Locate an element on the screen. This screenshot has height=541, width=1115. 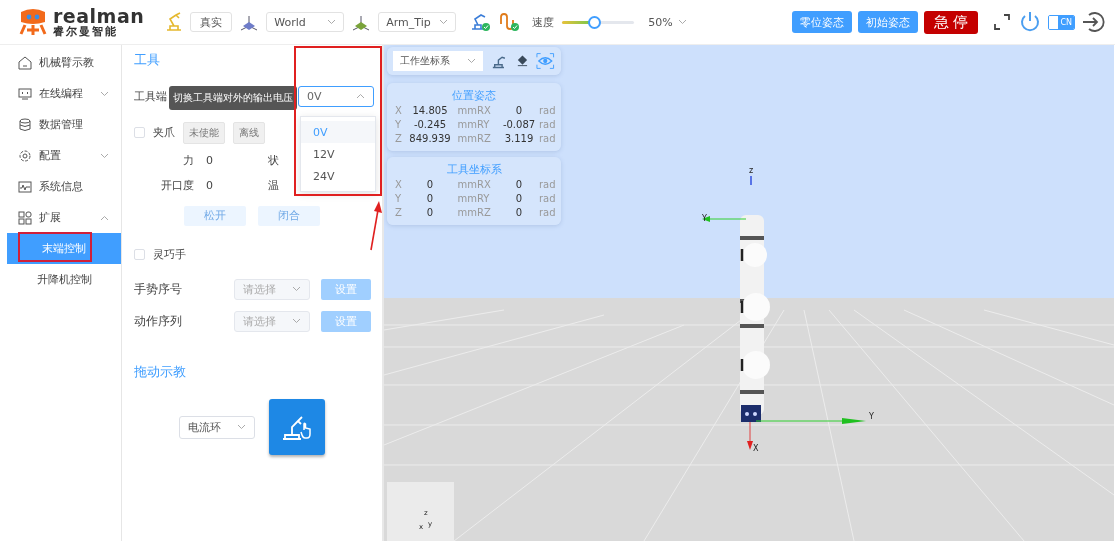
dropdown-option: 12V is located at coordinates (338, 154).